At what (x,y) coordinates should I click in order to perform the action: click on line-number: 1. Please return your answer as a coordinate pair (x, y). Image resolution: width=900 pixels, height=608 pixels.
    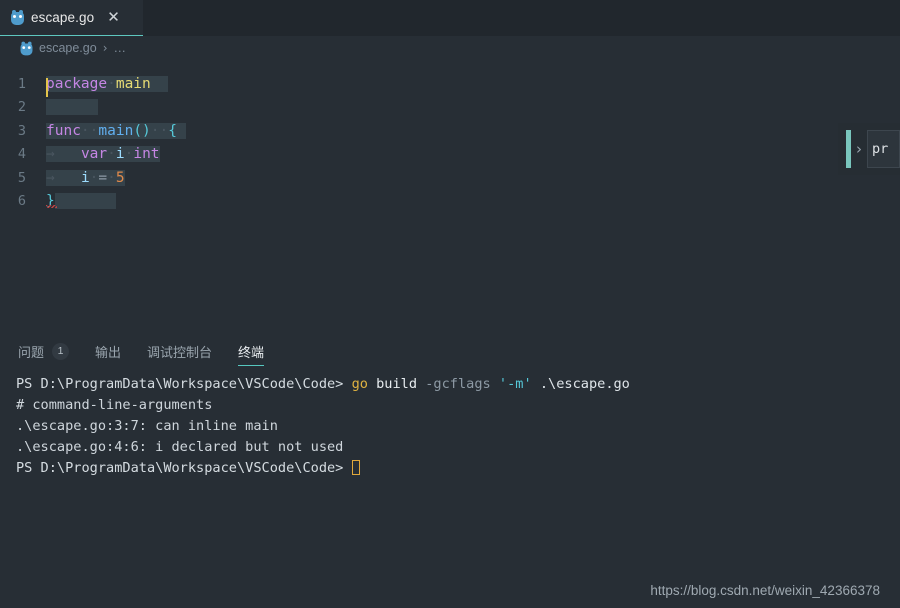
    Looking at the image, I should click on (21, 83).